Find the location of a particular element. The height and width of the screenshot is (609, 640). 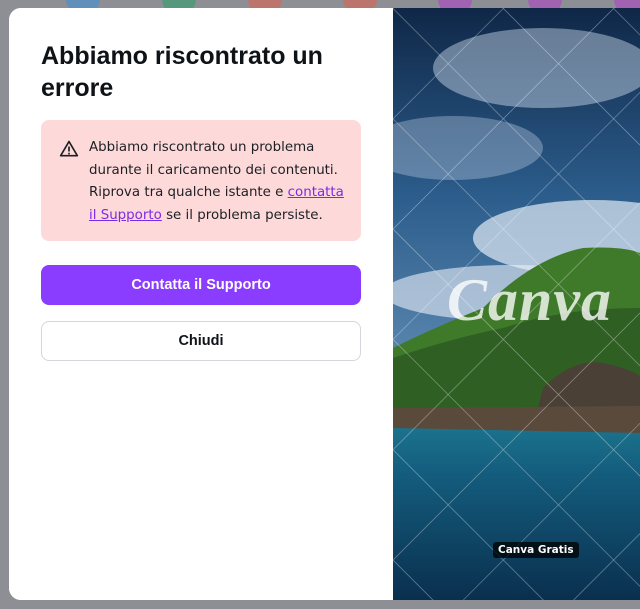

dialog-title: Abbiamo riscontrato un errore is located at coordinates (182, 72).